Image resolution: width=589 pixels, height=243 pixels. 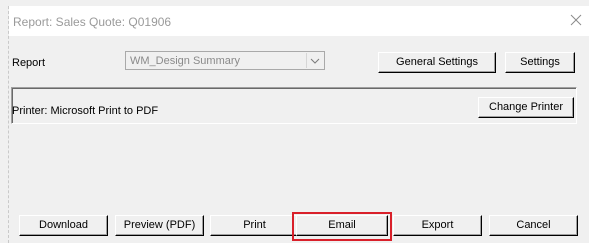 What do you see at coordinates (533, 225) in the screenshot?
I see `cancel-button: Cancel` at bounding box center [533, 225].